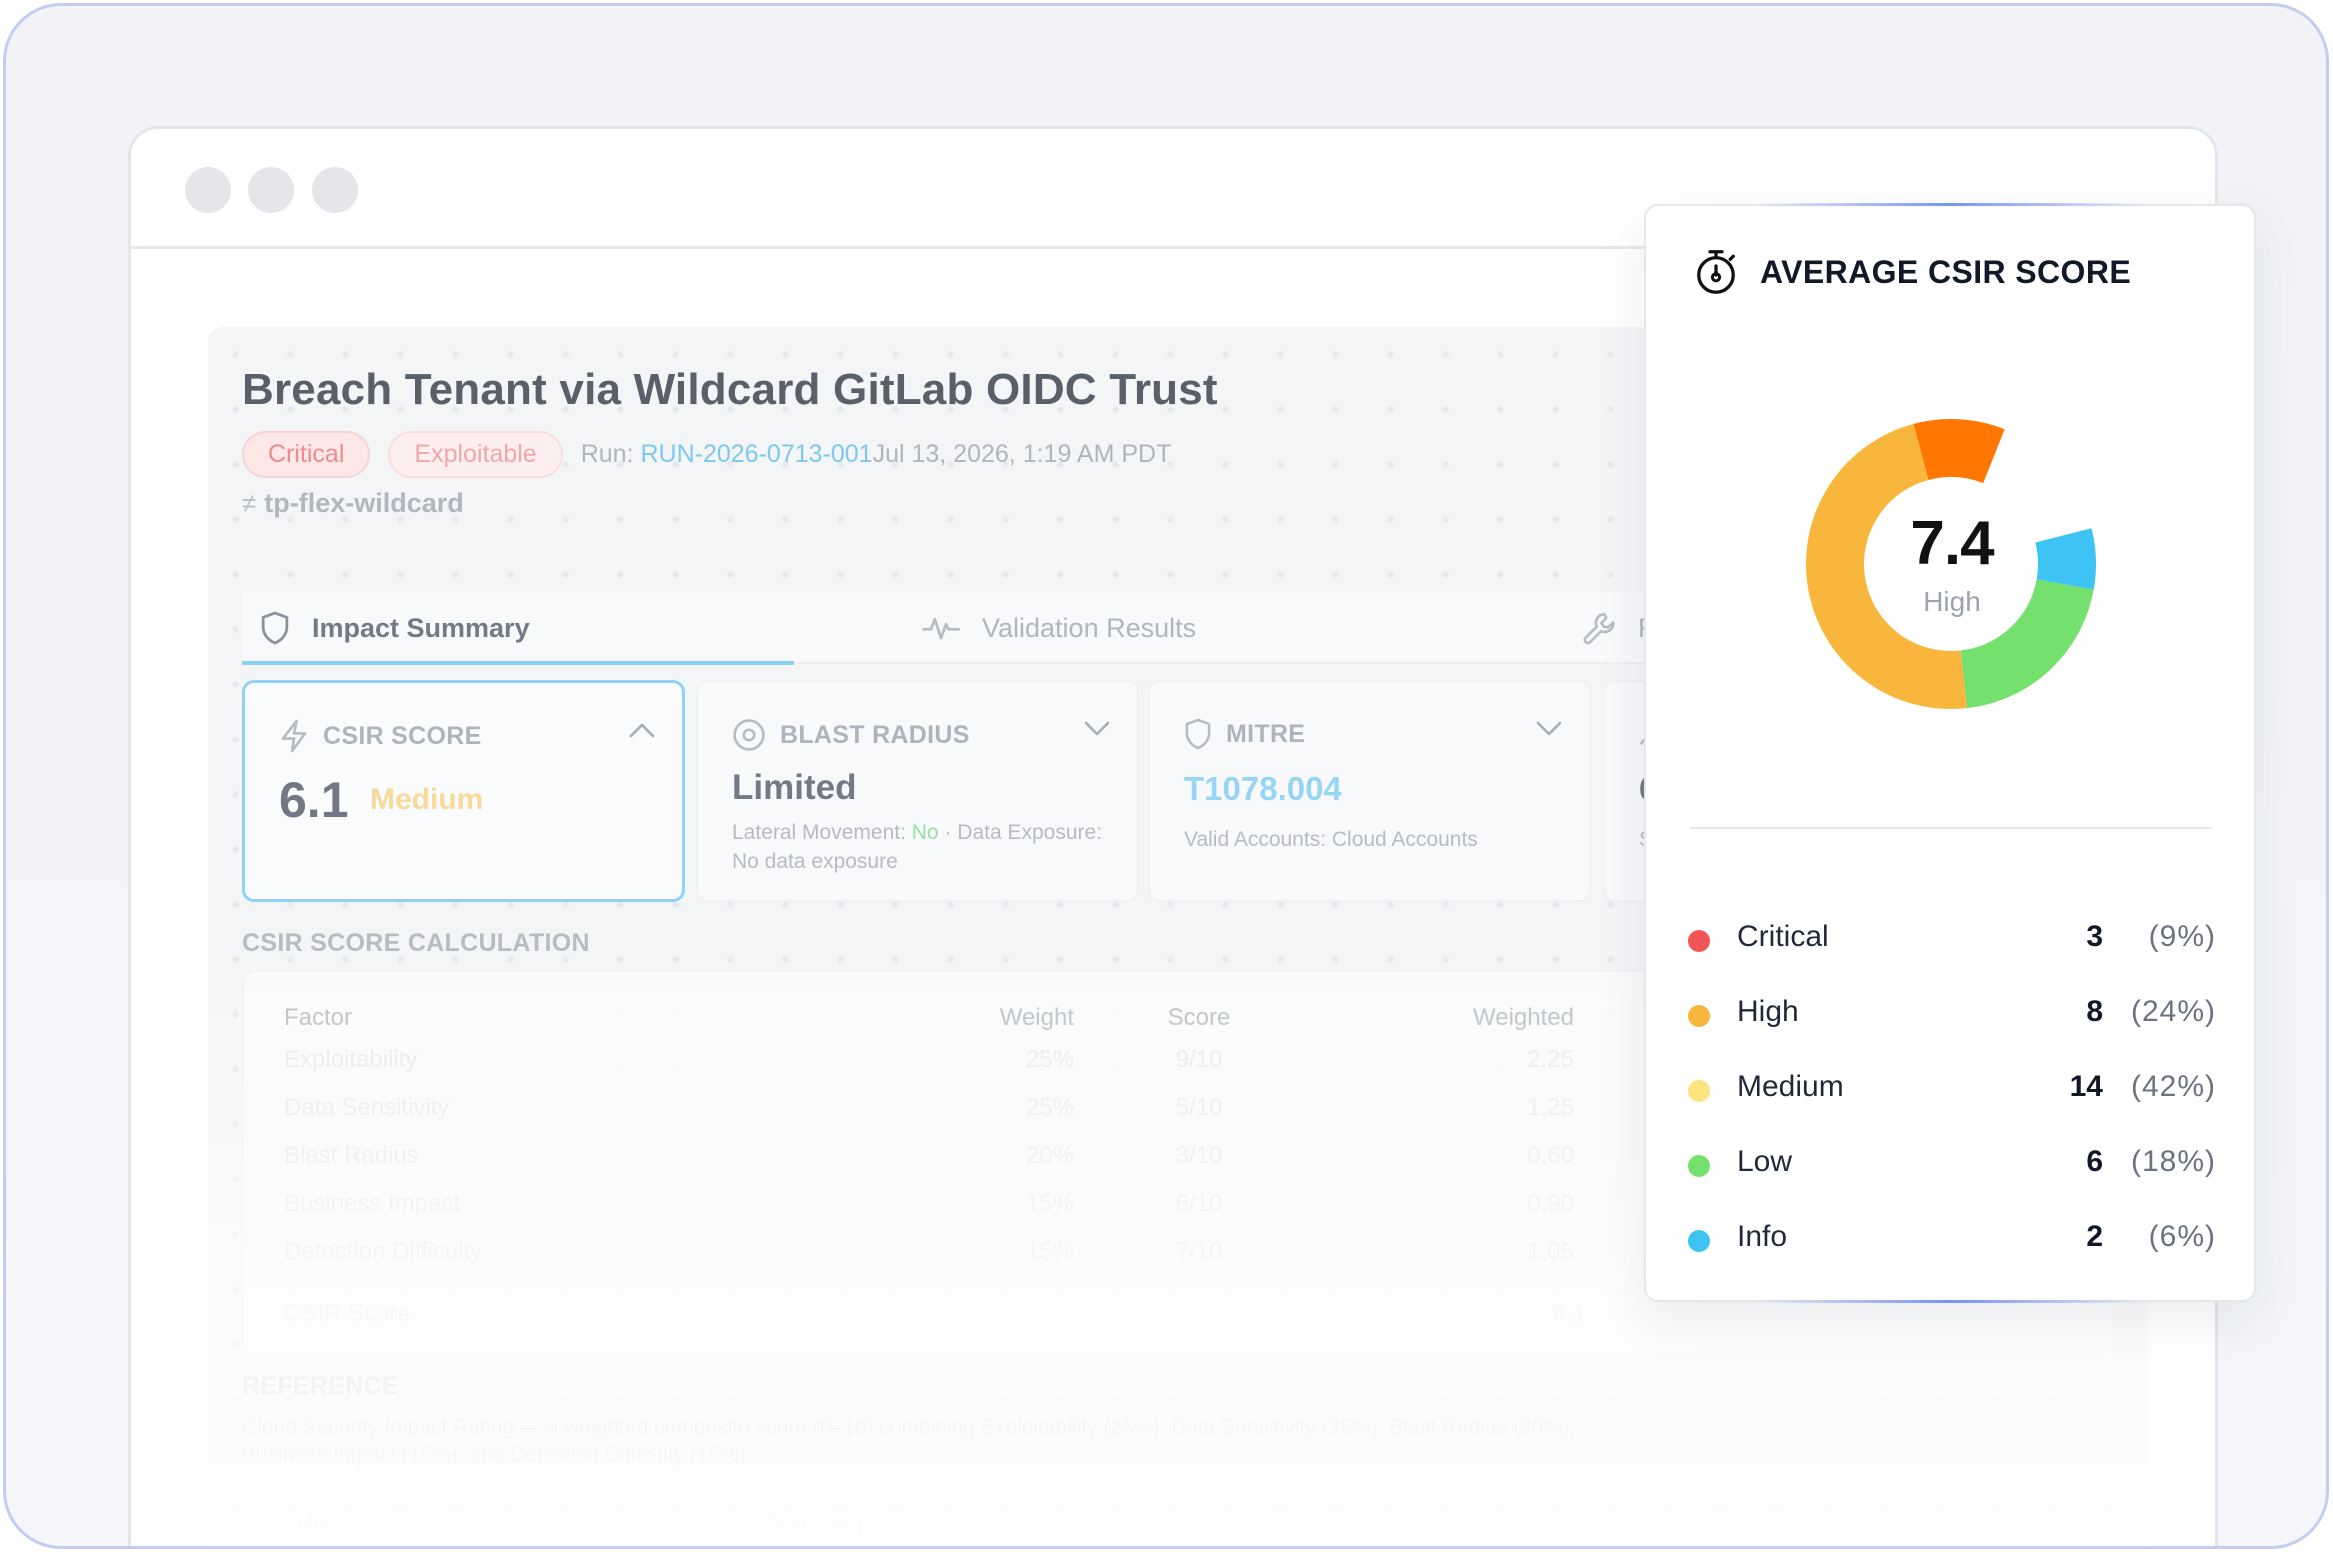 The image size is (2333, 1552). I want to click on score-cell: 3/10, so click(1199, 1155).